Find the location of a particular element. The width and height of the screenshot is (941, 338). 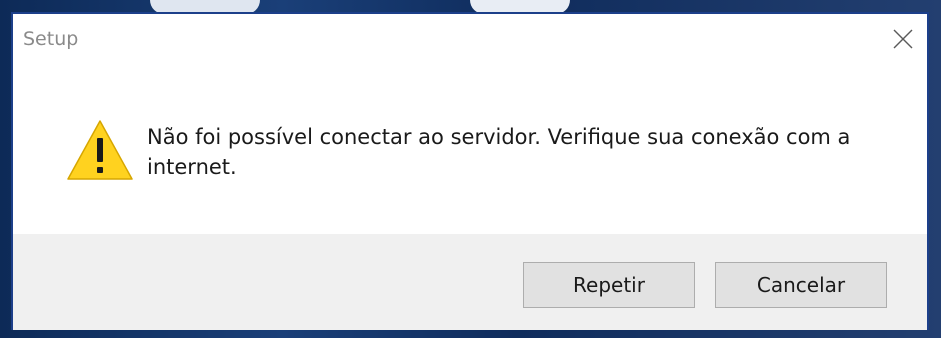

warning-icon is located at coordinates (100, 150).